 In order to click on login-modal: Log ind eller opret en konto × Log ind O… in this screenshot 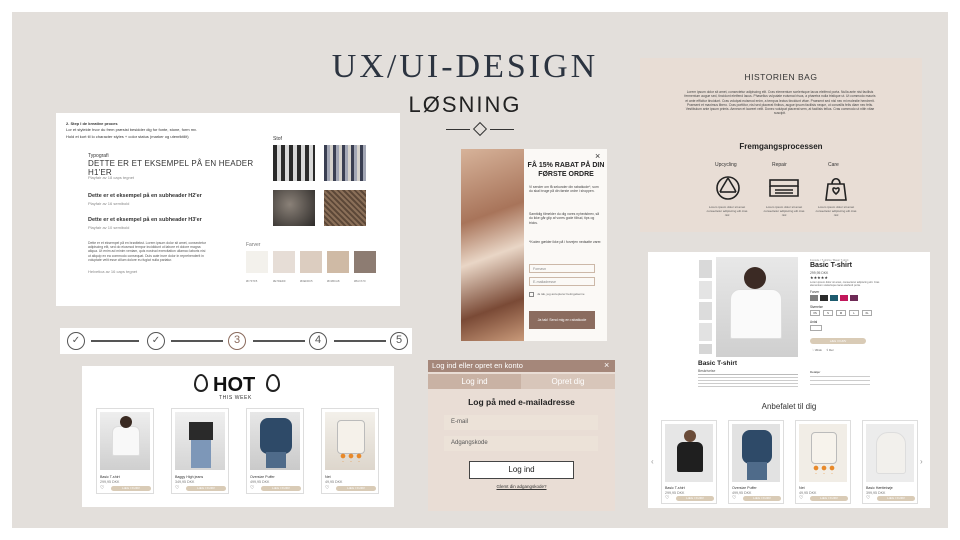, I will do `click(521, 435)`.